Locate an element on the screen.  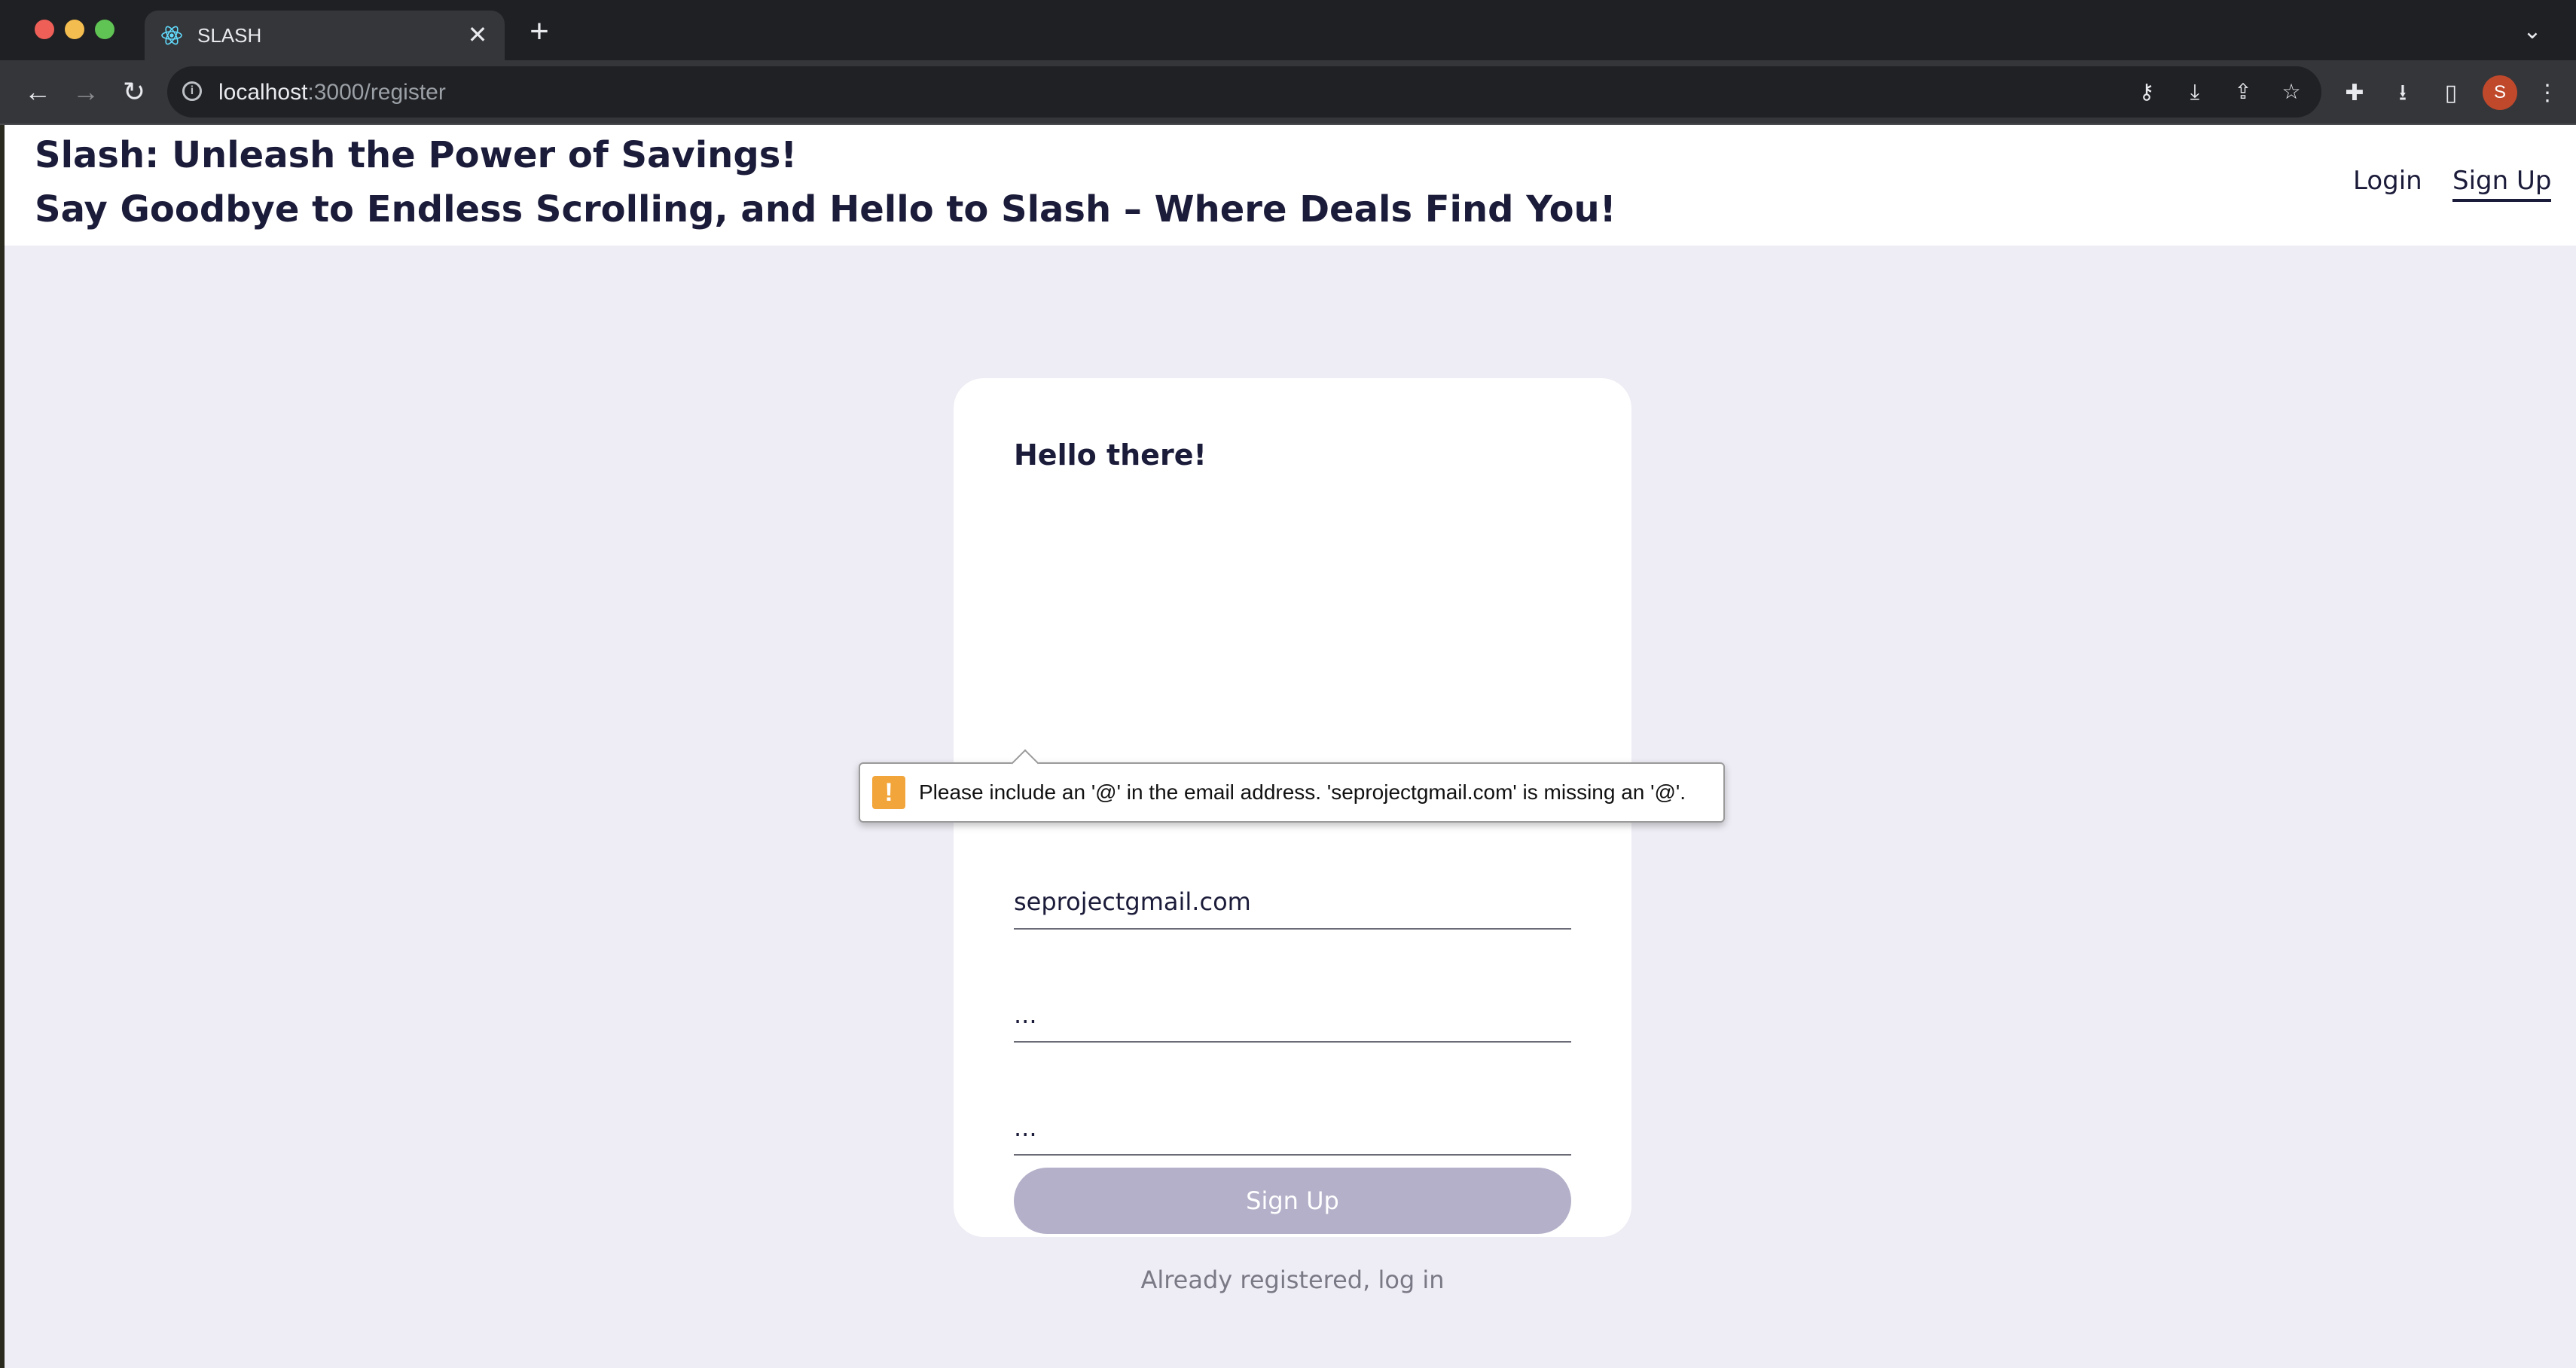
side-panel-icon: ▯ is located at coordinates (2451, 93).